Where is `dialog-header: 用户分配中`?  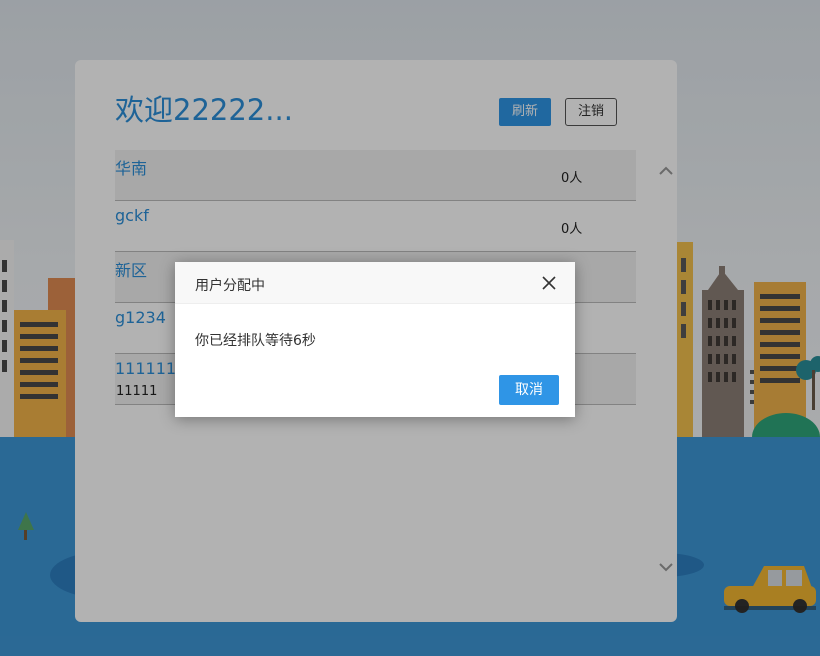 dialog-header: 用户分配中 is located at coordinates (375, 283).